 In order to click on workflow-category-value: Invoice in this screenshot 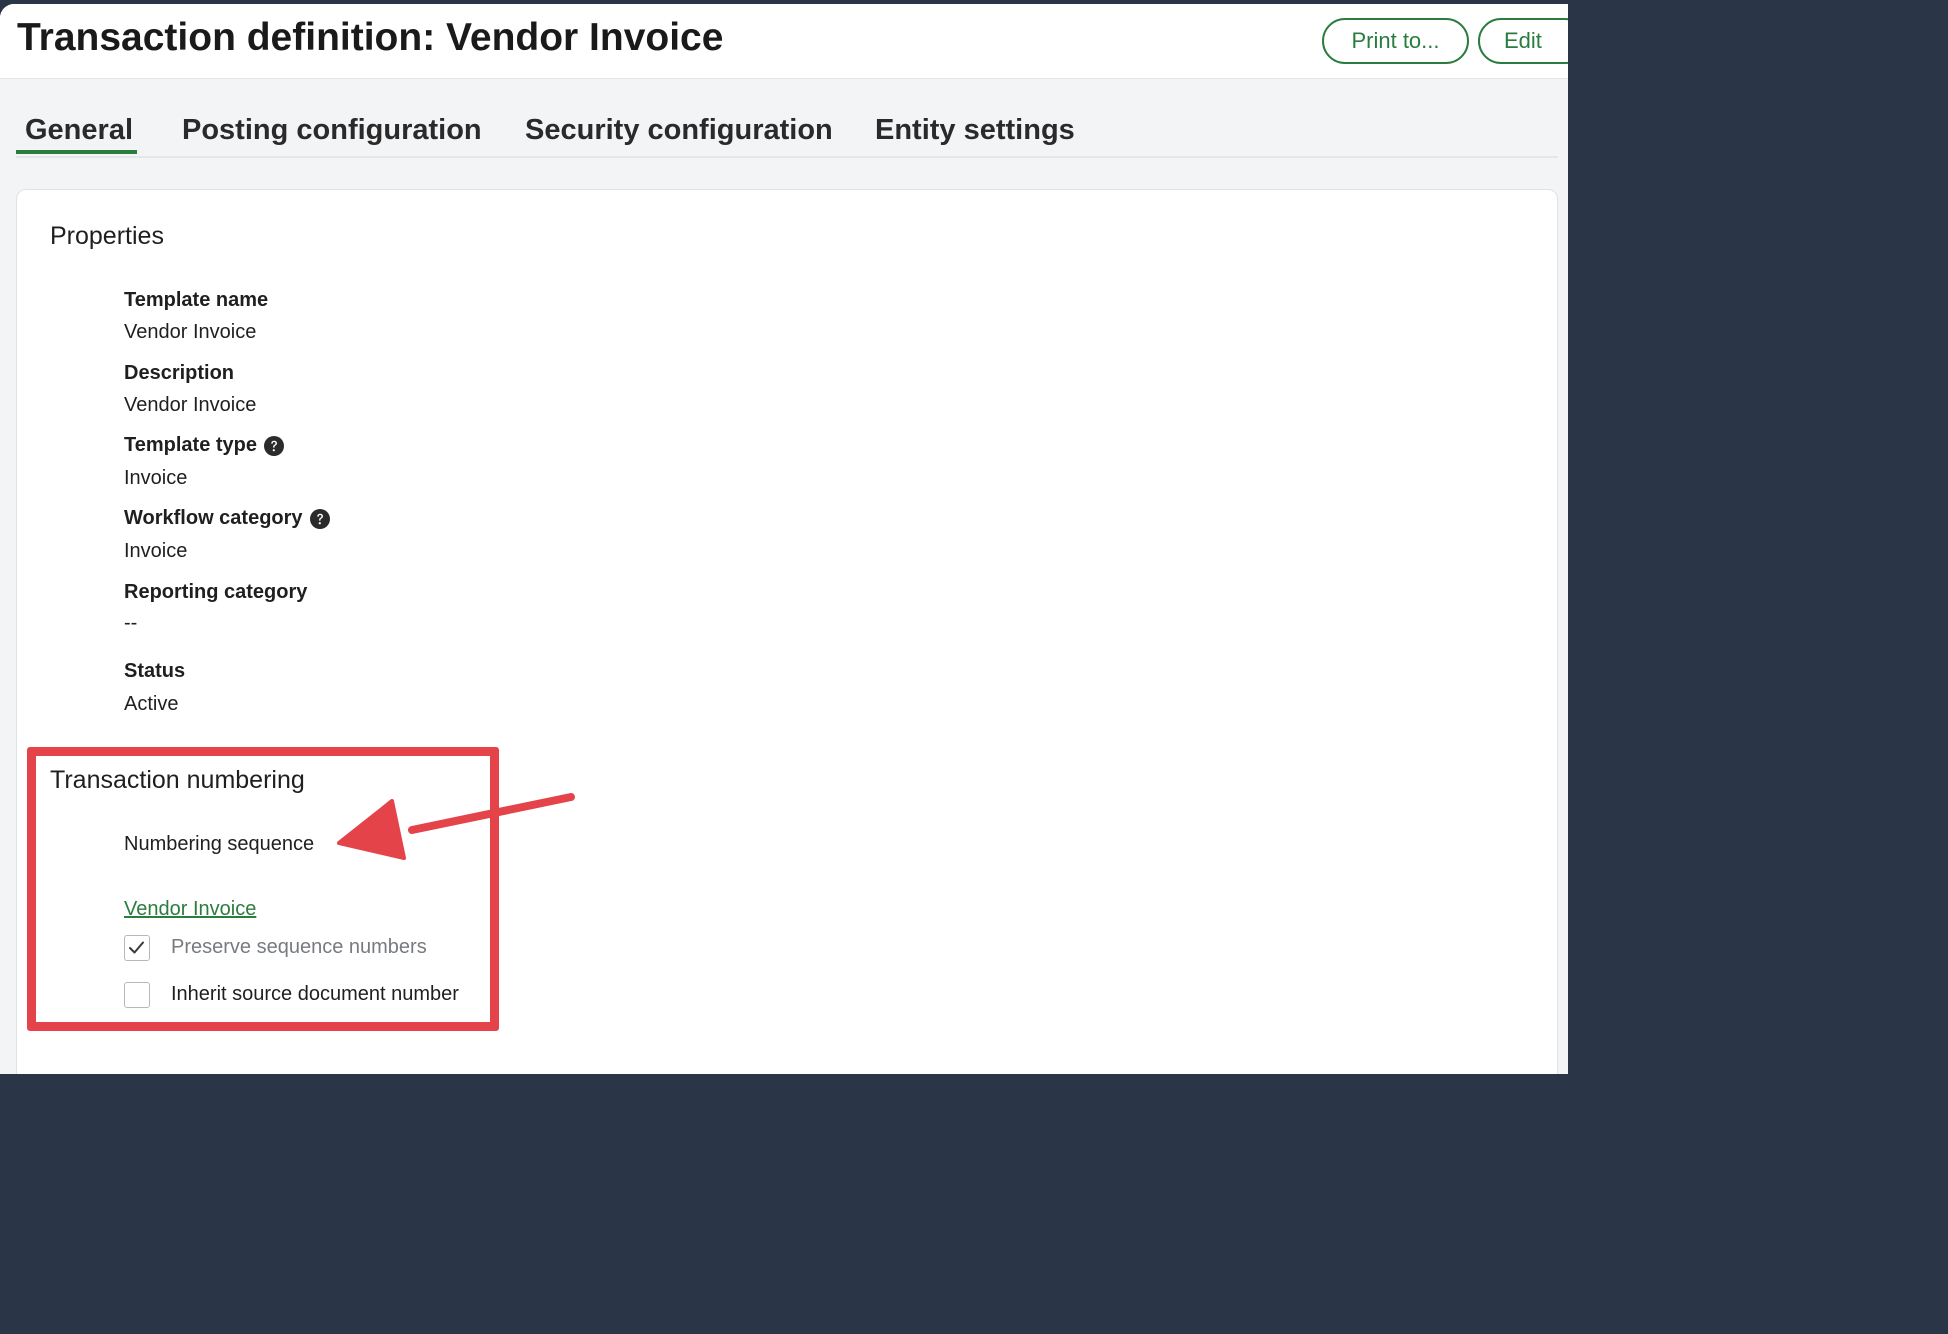, I will do `click(156, 551)`.